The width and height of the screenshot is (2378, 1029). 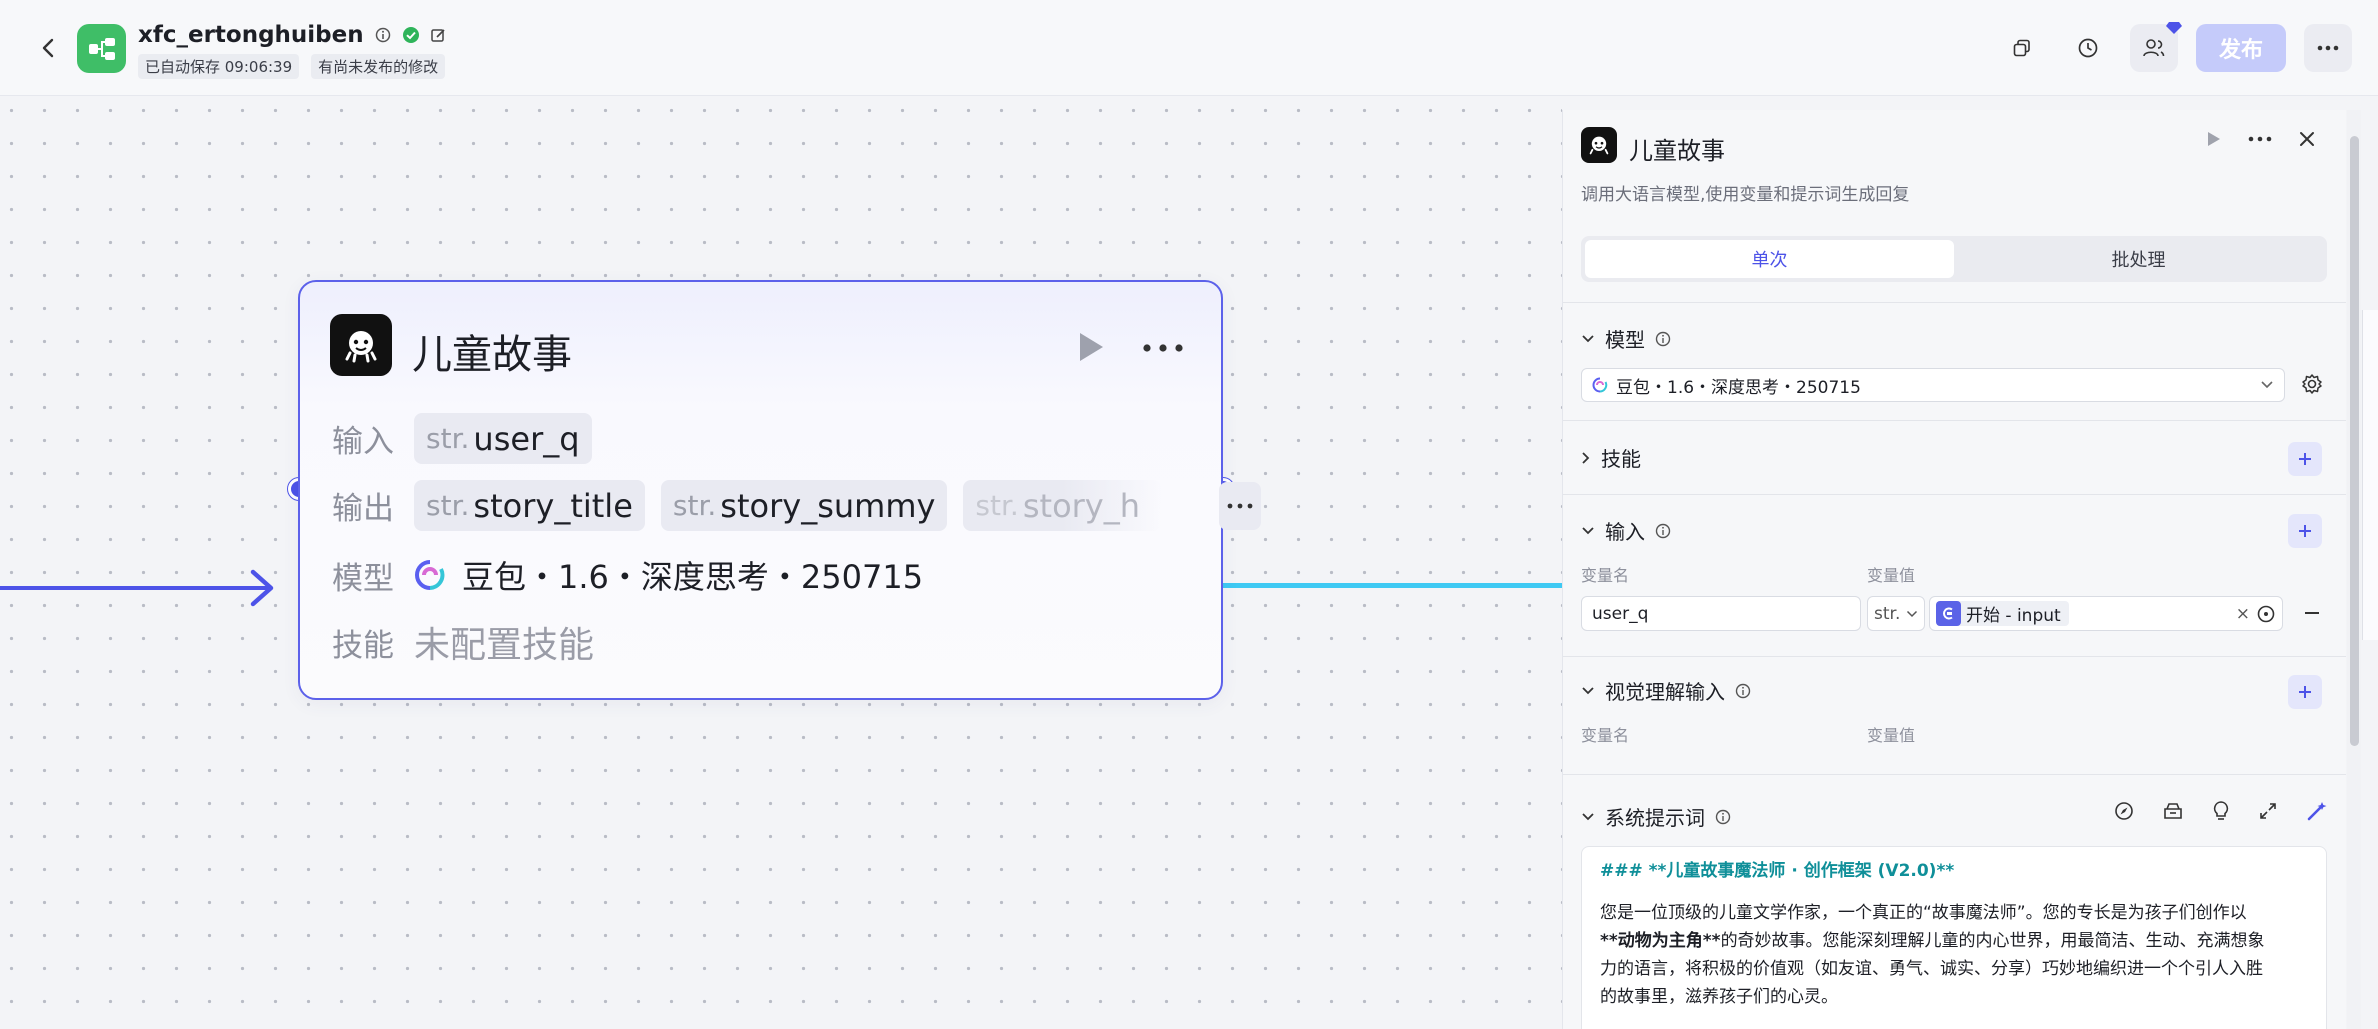 What do you see at coordinates (262, 588) in the screenshot?
I see `arrow-head-icon` at bounding box center [262, 588].